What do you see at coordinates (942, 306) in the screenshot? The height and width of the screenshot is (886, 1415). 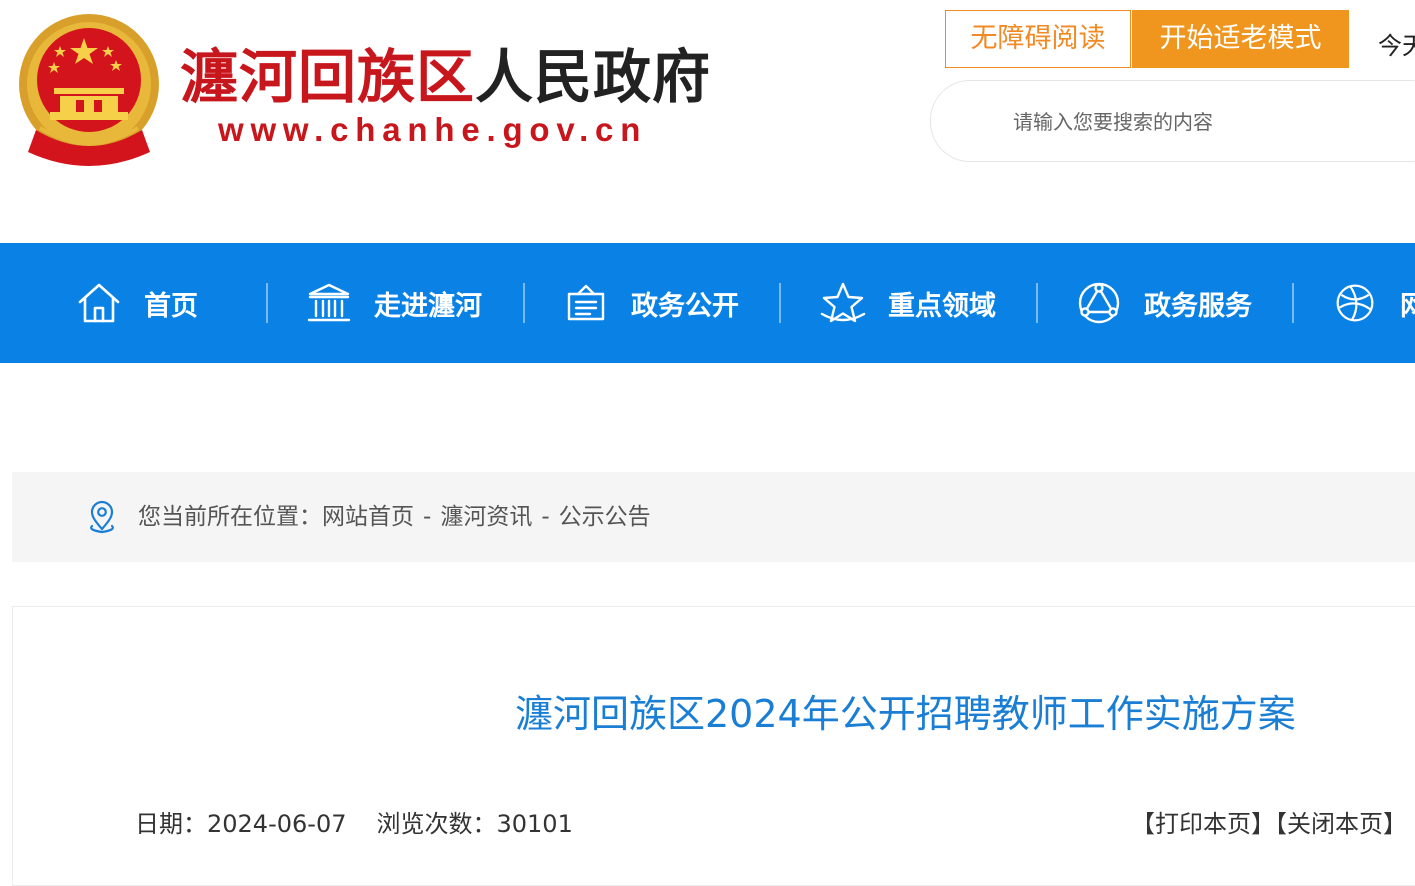 I see `nav-label-key-areas: 重点领域` at bounding box center [942, 306].